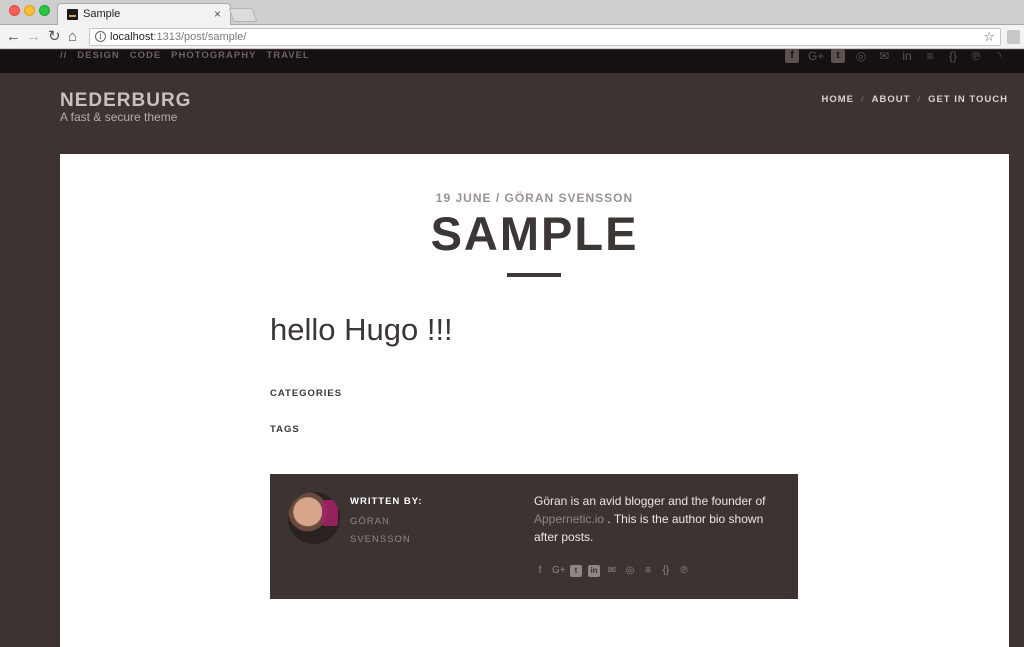 The image size is (1024, 647). I want to click on post-content-heading: hello Hugo !!!, so click(361, 329).